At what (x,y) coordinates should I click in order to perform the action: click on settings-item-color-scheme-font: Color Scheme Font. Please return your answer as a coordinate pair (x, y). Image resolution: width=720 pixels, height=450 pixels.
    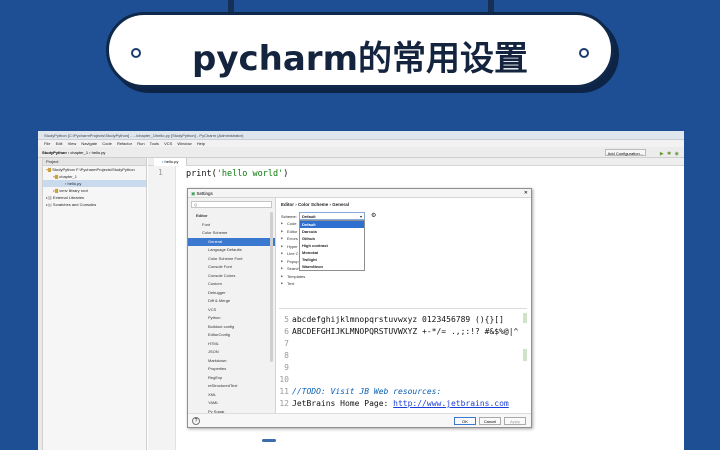
    Looking at the image, I should click on (231, 259).